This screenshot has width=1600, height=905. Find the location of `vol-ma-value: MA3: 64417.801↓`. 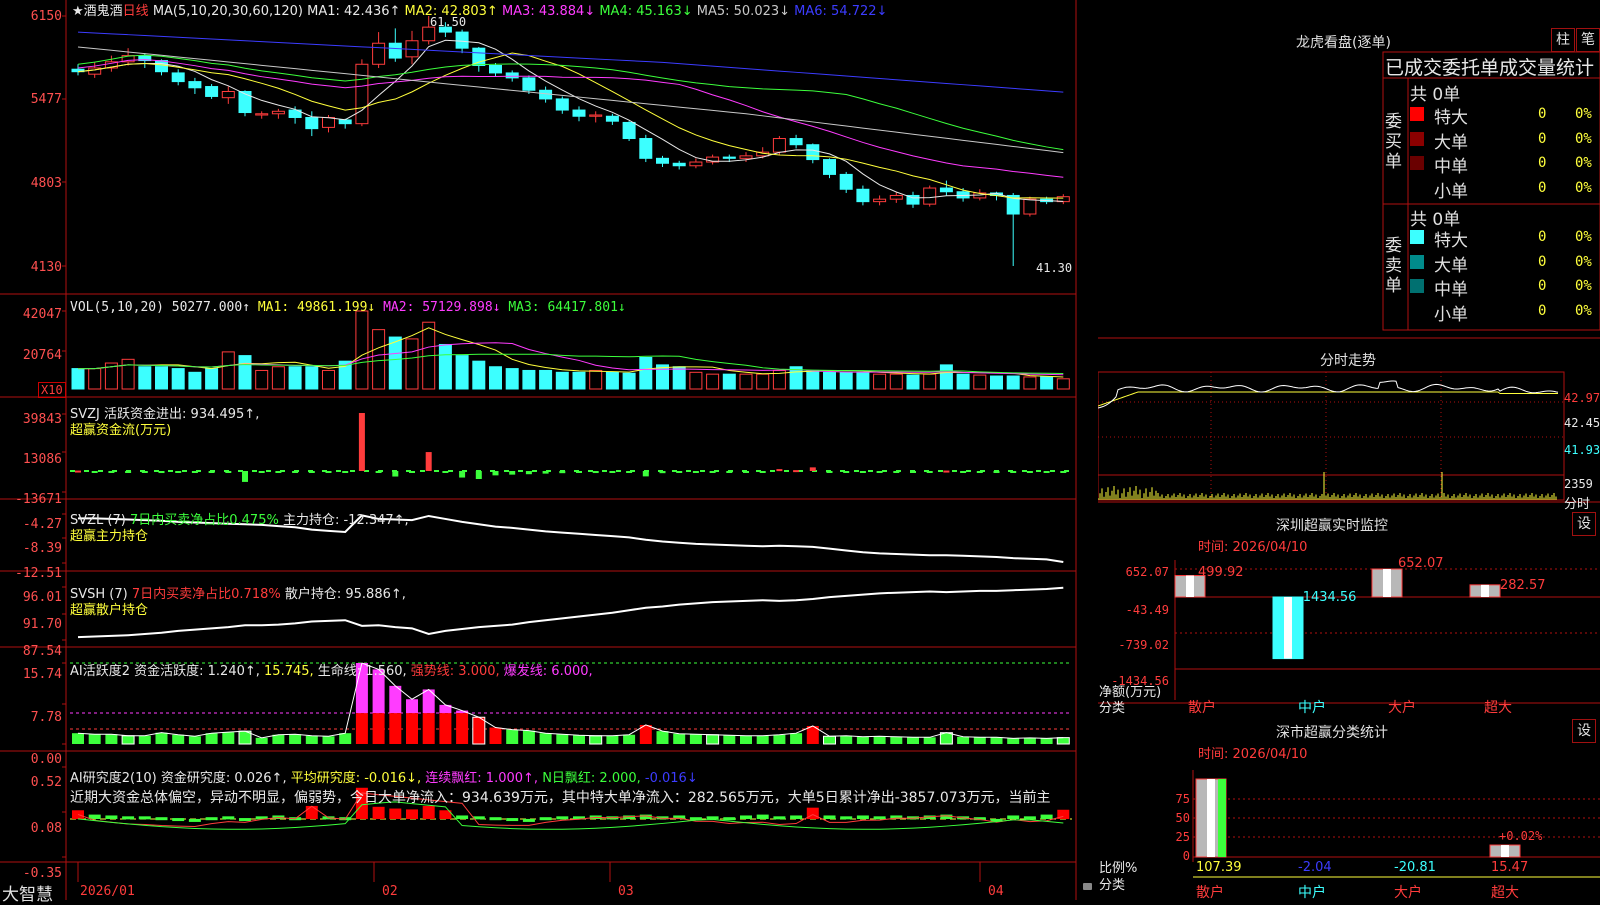

vol-ma-value: MA3: 64417.801↓ is located at coordinates (567, 307).